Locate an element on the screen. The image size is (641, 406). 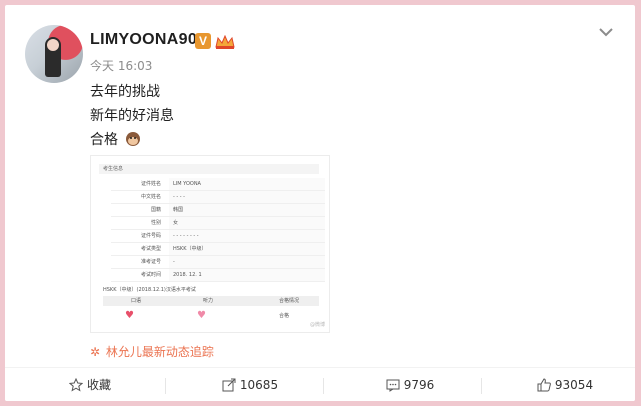
post-text-line-2: 新年的好消息 is located at coordinates (132, 116).